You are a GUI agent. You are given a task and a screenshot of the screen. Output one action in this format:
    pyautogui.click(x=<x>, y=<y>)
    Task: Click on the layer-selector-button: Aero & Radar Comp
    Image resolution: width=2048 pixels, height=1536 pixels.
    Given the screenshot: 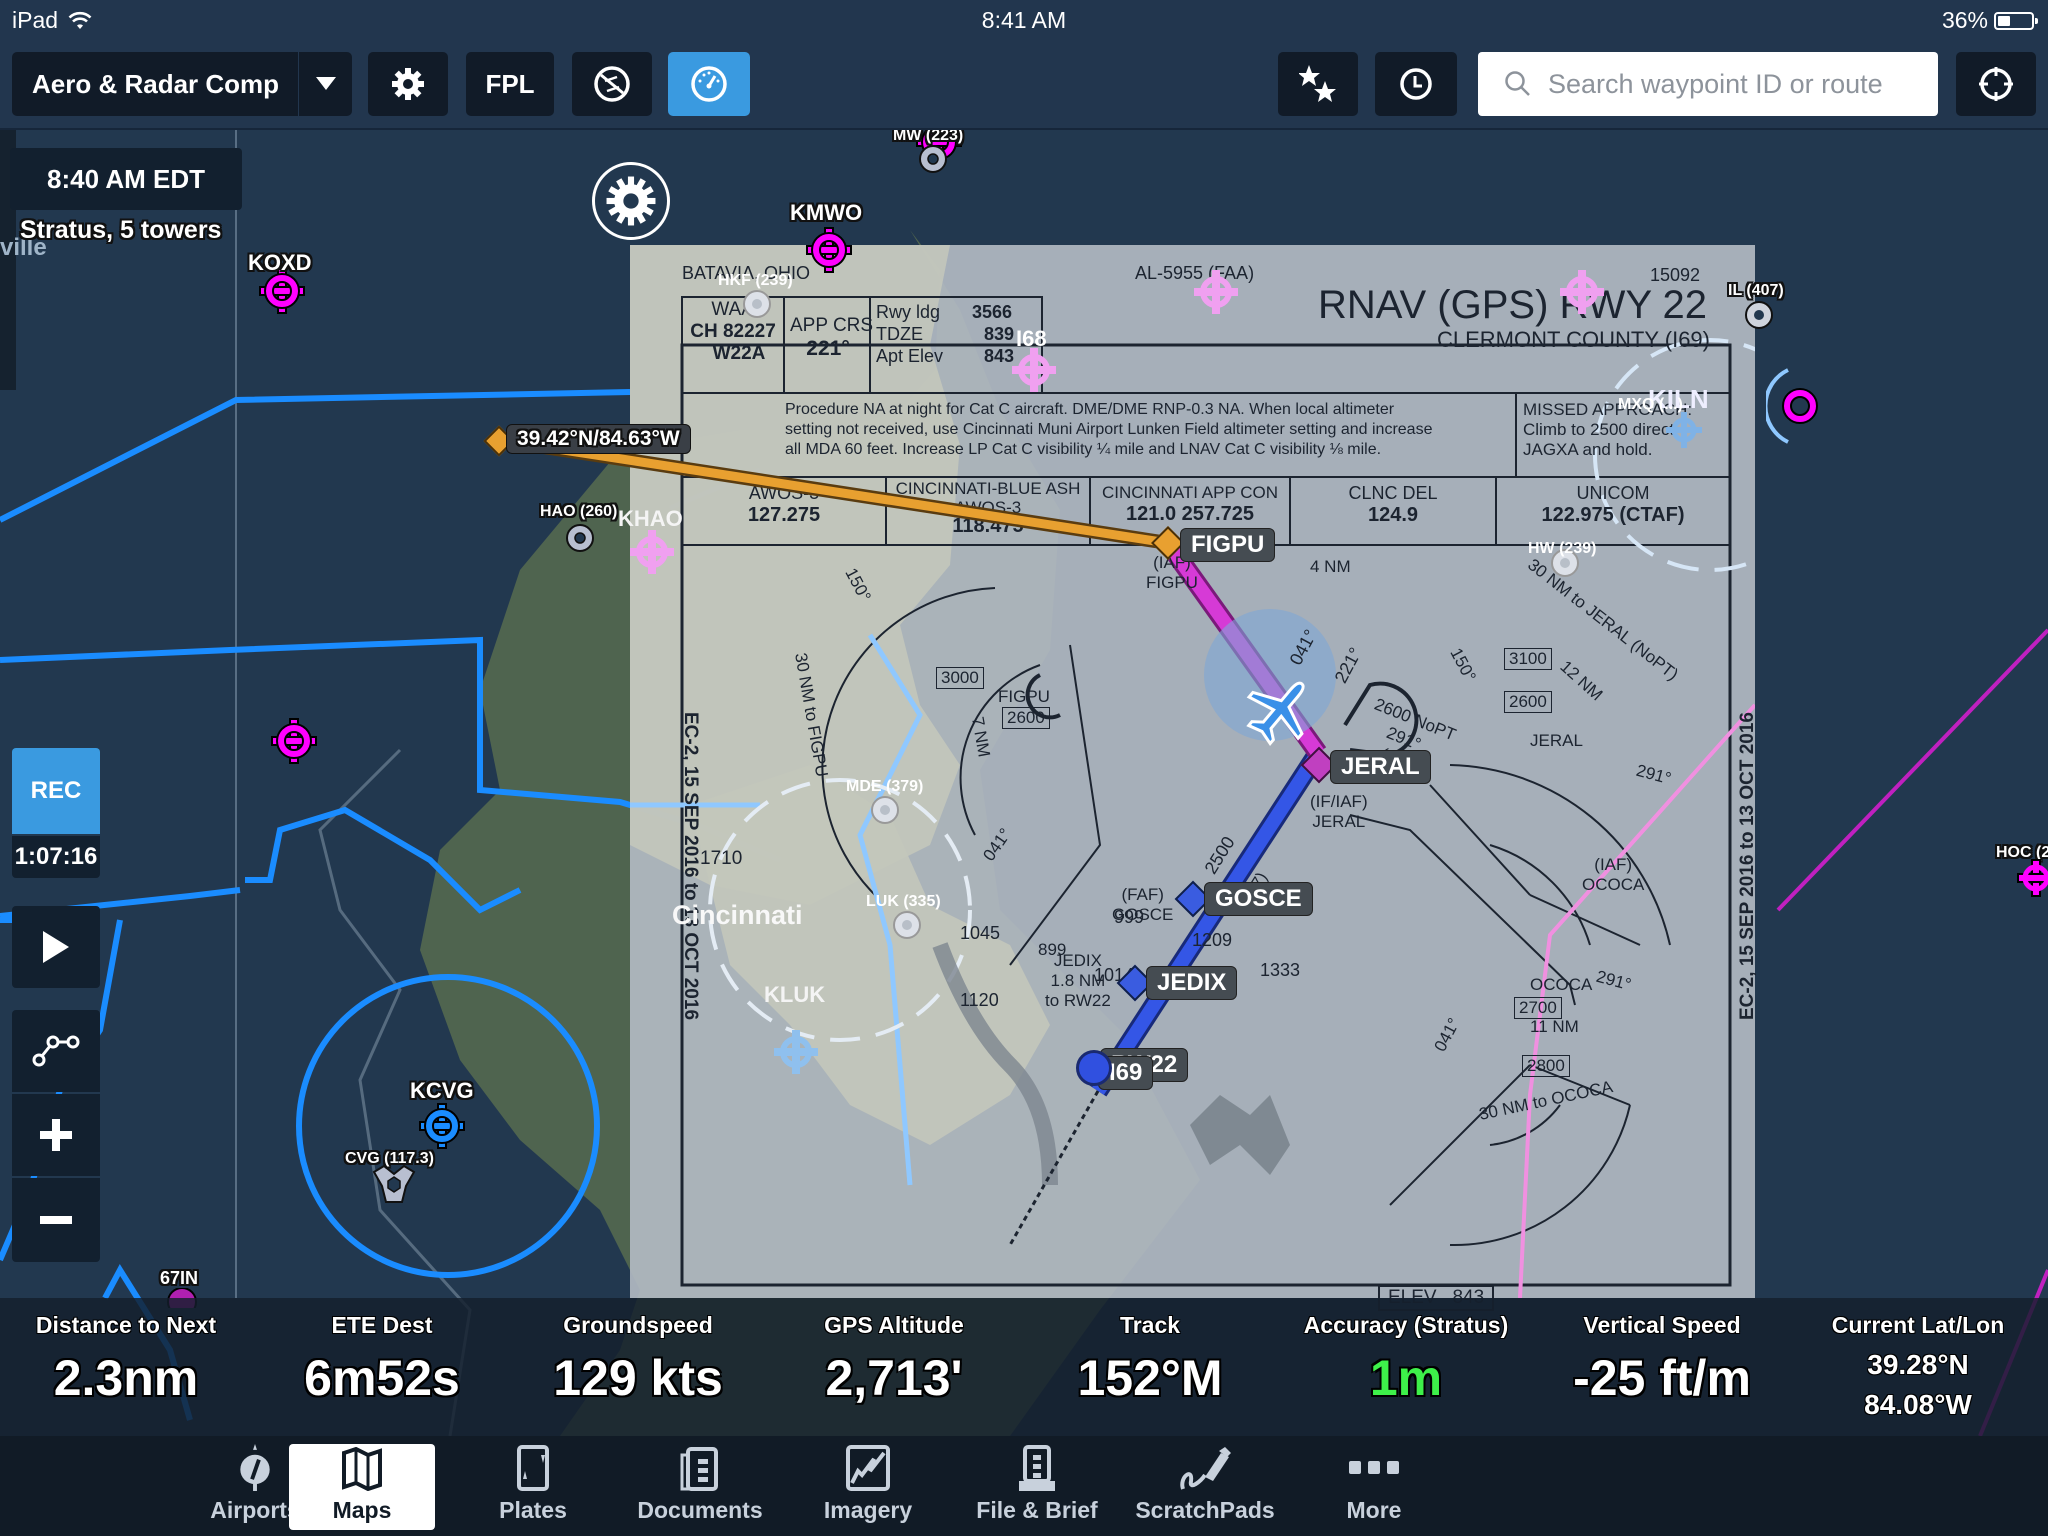 What is the action you would take?
    pyautogui.click(x=155, y=84)
    